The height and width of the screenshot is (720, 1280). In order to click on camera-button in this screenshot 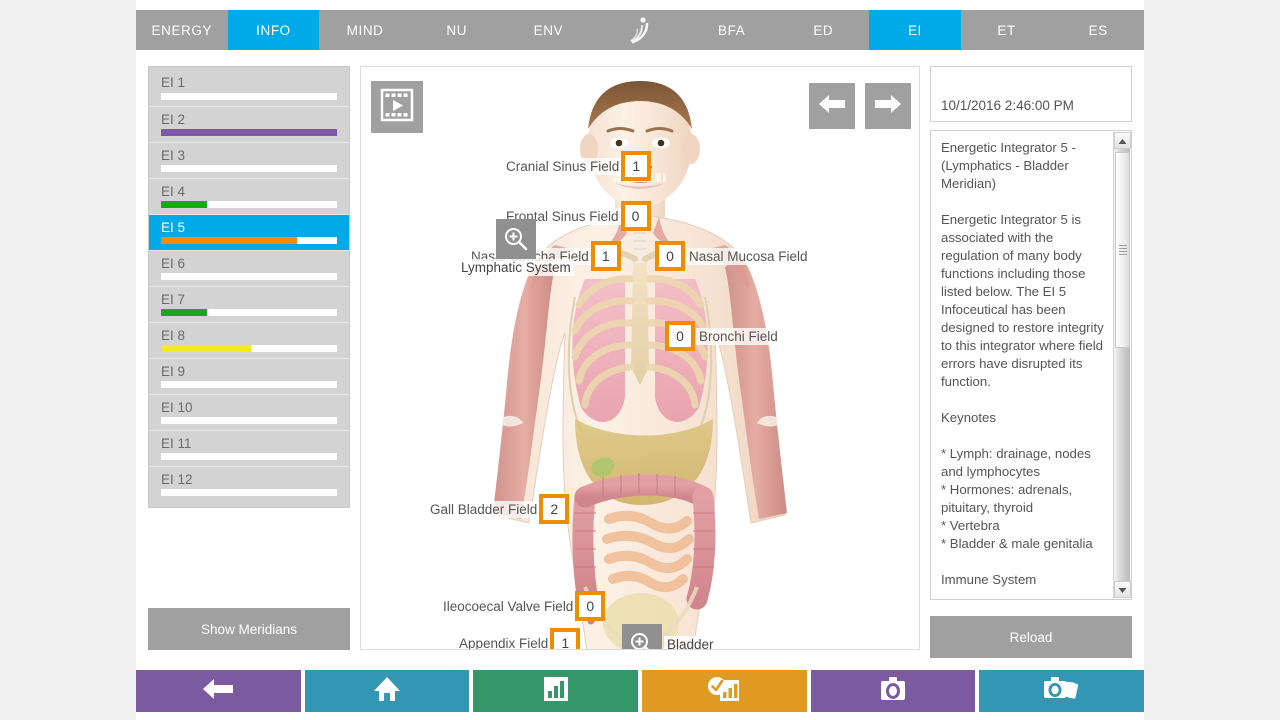, I will do `click(893, 691)`.